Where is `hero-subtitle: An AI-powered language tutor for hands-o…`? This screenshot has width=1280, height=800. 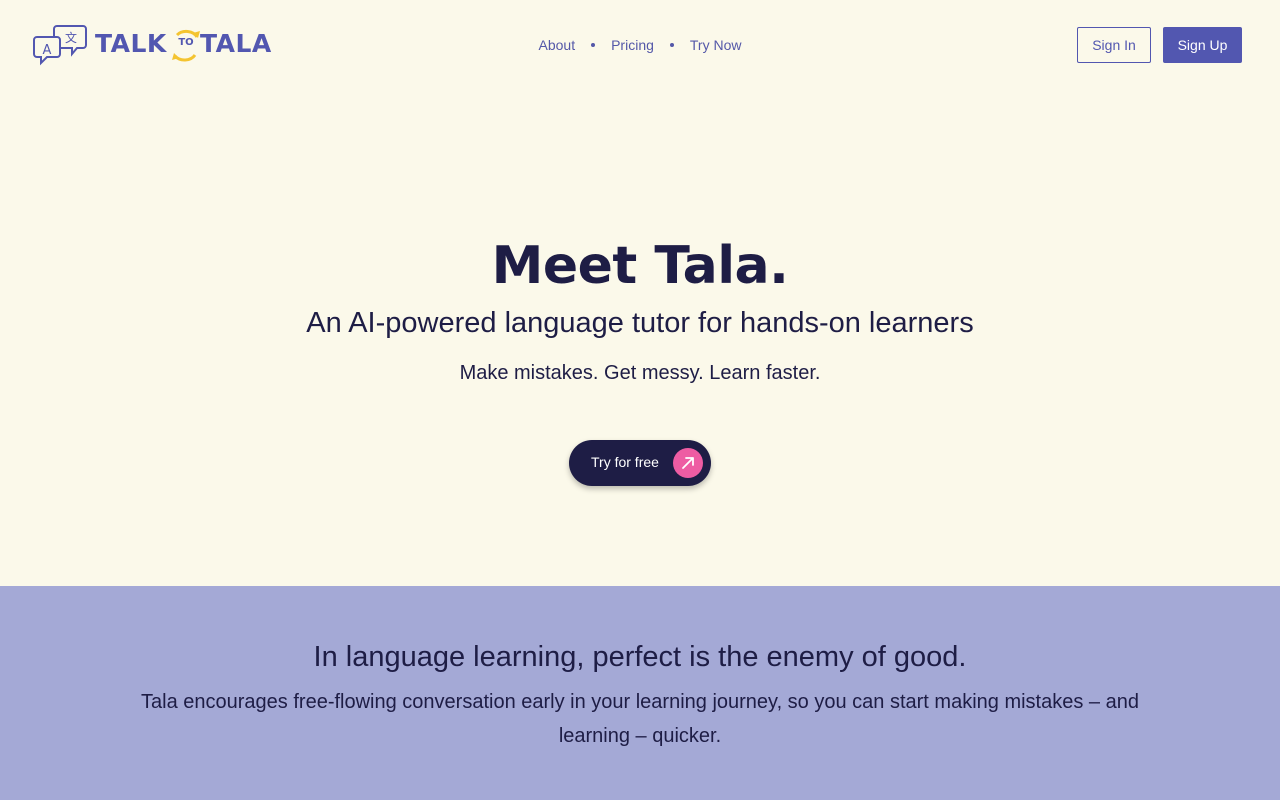
hero-subtitle: An AI-powered language tutor for hands-o… is located at coordinates (640, 323).